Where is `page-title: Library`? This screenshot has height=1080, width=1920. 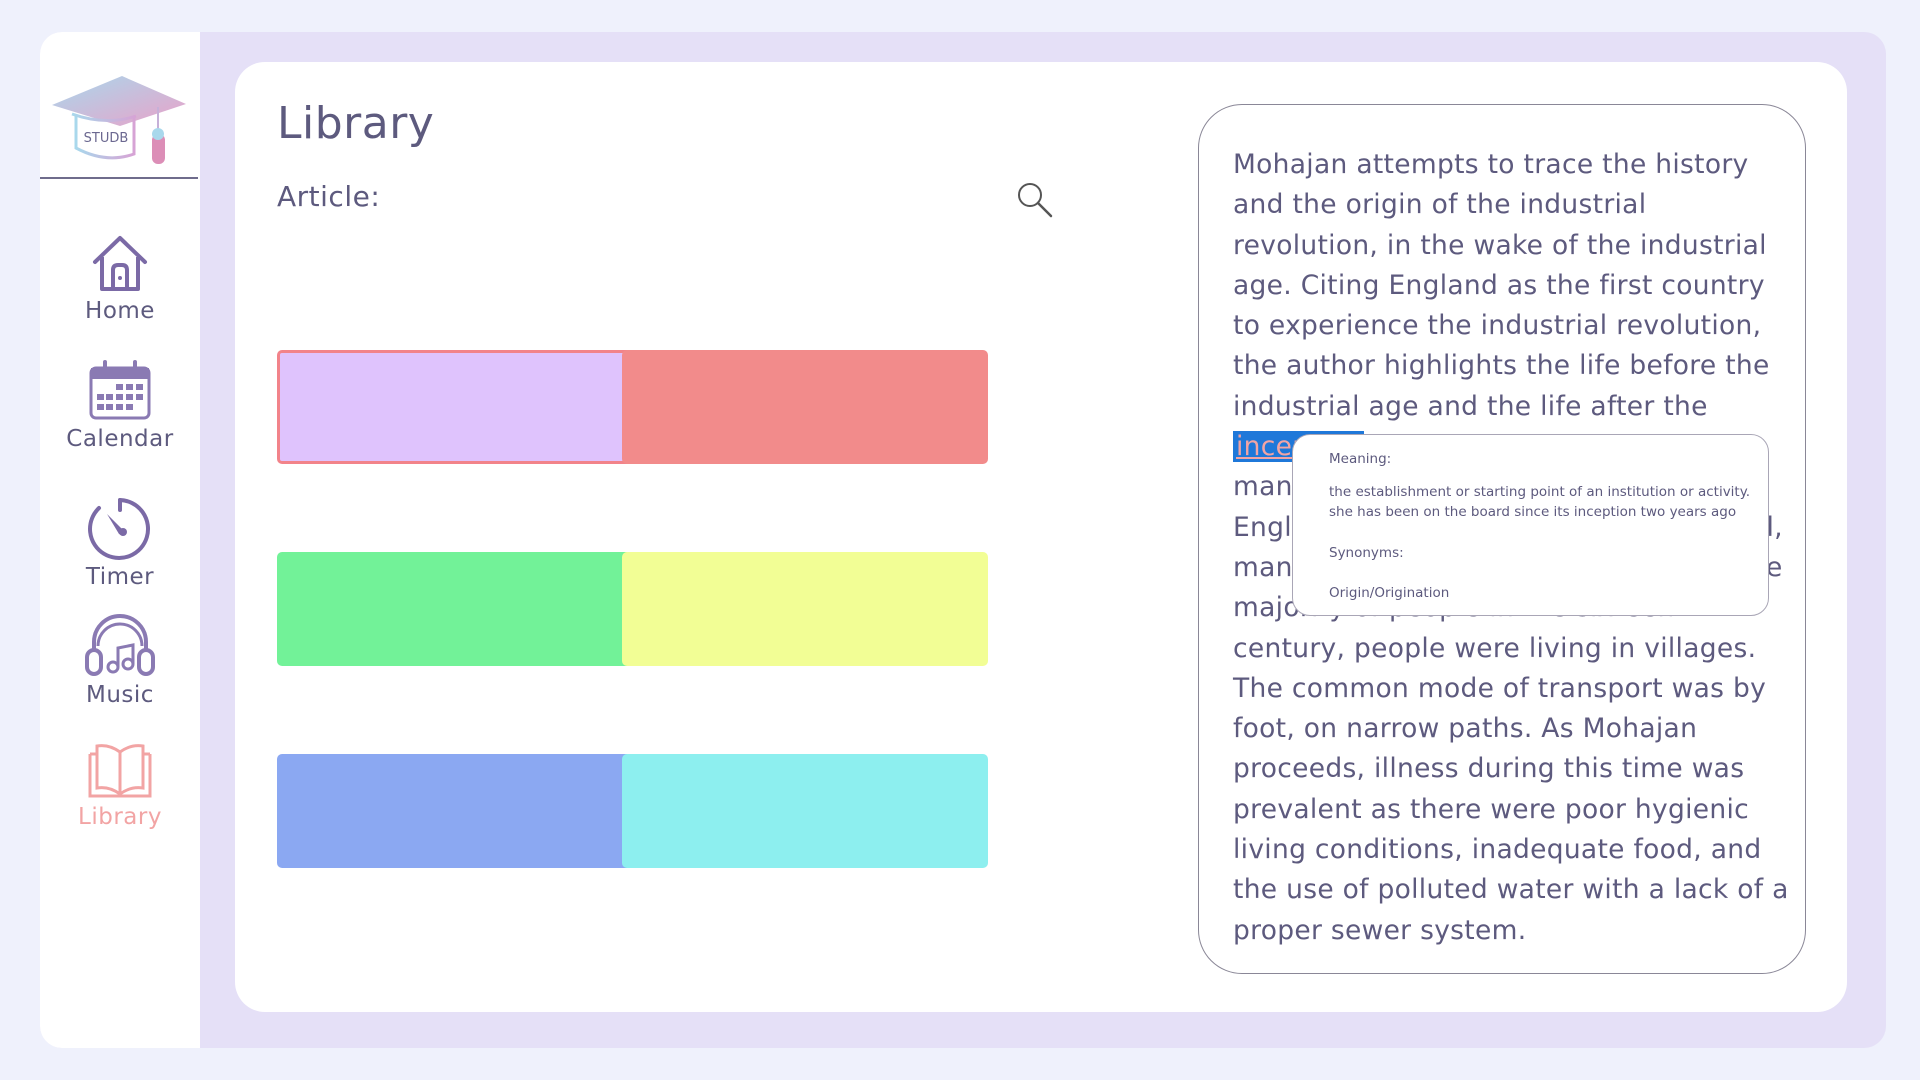 page-title: Library is located at coordinates (356, 123).